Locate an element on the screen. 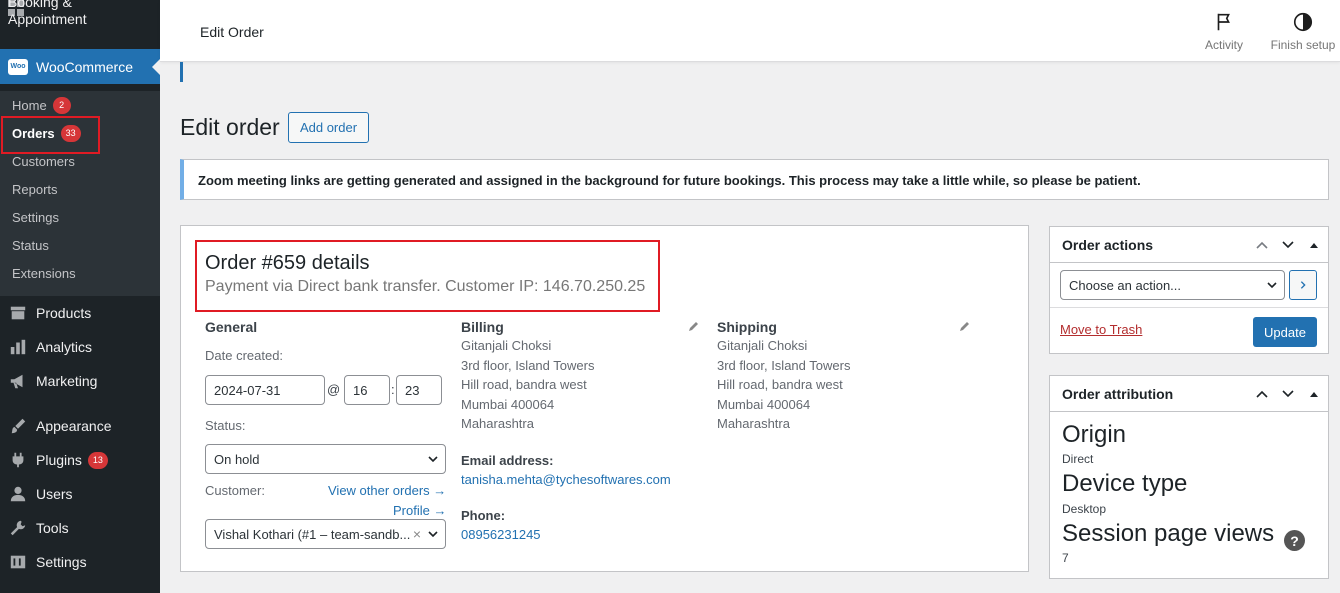 This screenshot has width=1340, height=593. move-to-trash-link: Move to Trash is located at coordinates (1101, 329).